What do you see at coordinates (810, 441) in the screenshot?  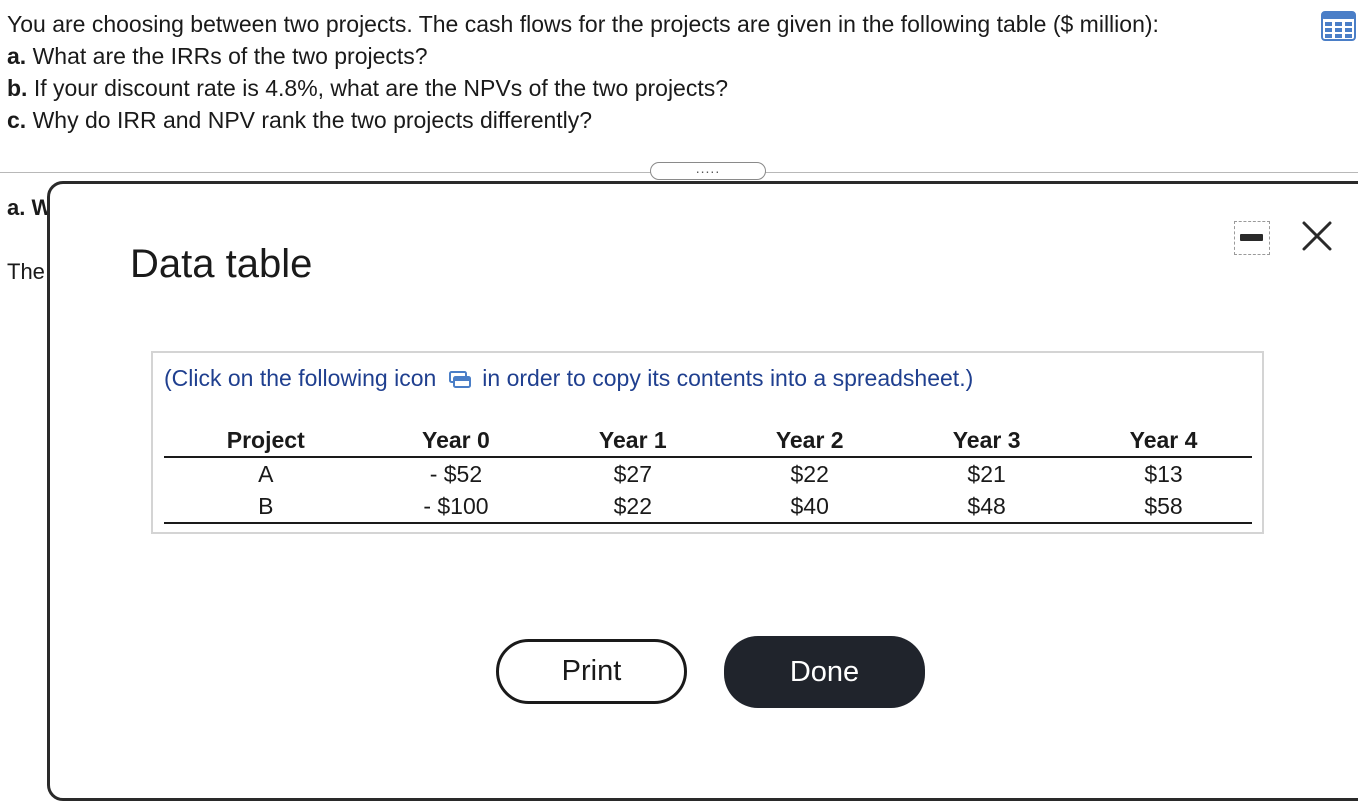 I see `column-header: Year 2` at bounding box center [810, 441].